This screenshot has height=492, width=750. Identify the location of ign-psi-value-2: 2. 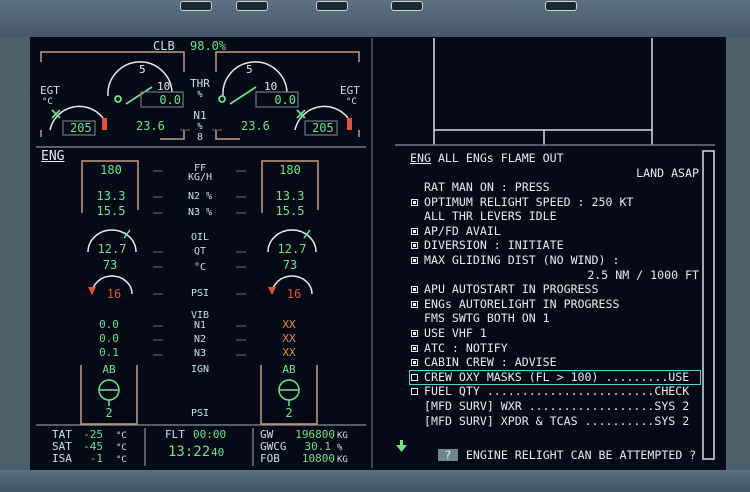
(289, 413).